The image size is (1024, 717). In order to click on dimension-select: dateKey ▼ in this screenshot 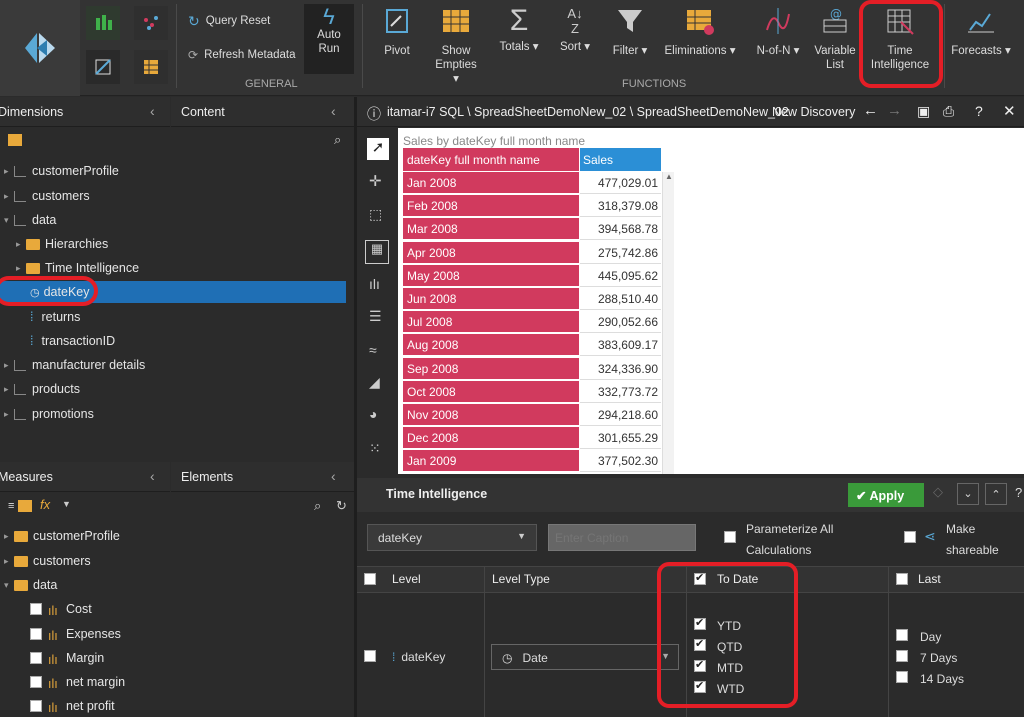, I will do `click(452, 537)`.